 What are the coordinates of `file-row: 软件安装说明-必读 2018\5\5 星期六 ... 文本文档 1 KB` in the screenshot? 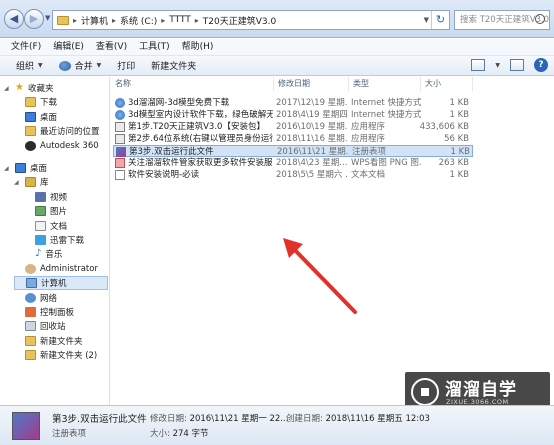 It's located at (293, 175).